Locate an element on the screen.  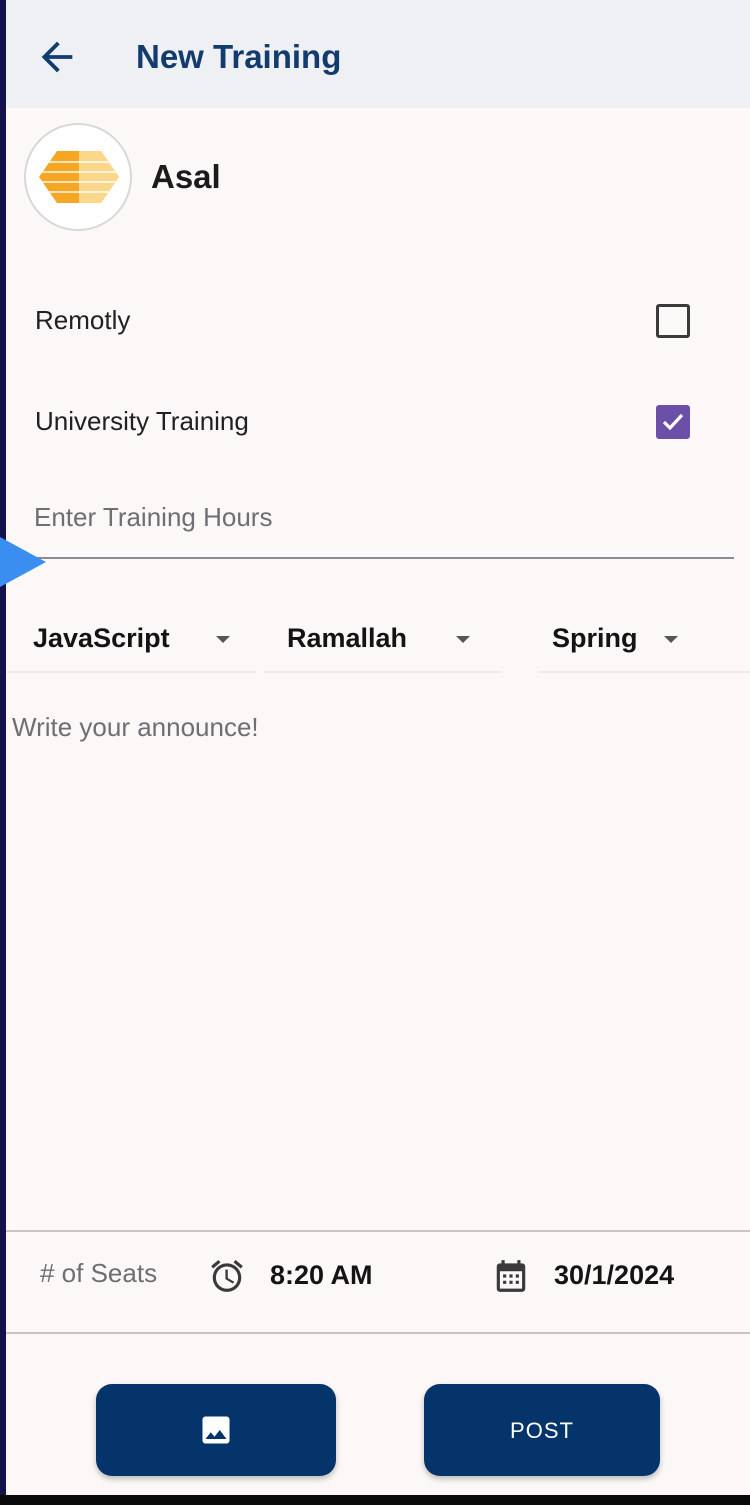
city-dropdown: Ramallah is located at coordinates (383, 644).